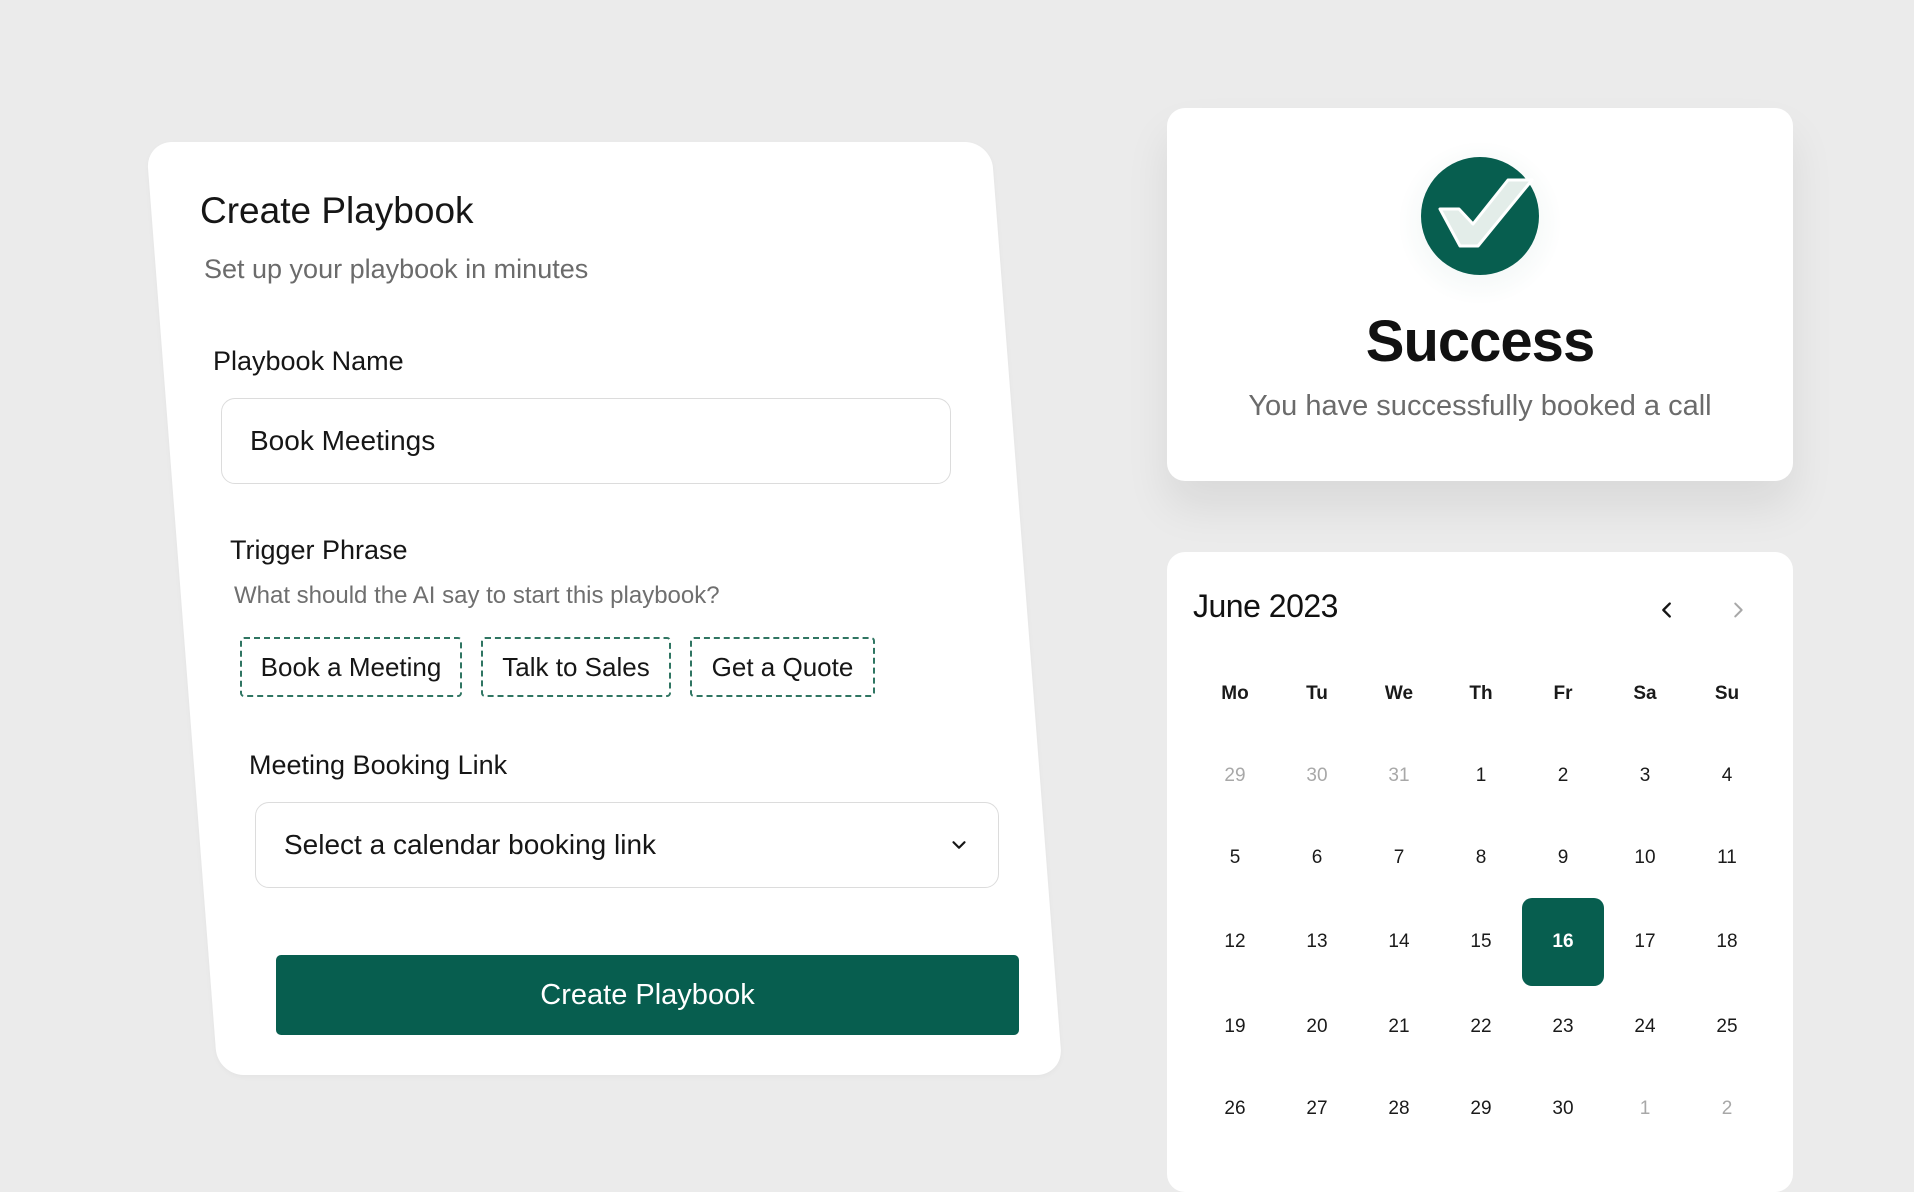 This screenshot has height=1192, width=1914. What do you see at coordinates (576, 667) in the screenshot?
I see `trigger-chip-talk-to-sales: Talk to Sales` at bounding box center [576, 667].